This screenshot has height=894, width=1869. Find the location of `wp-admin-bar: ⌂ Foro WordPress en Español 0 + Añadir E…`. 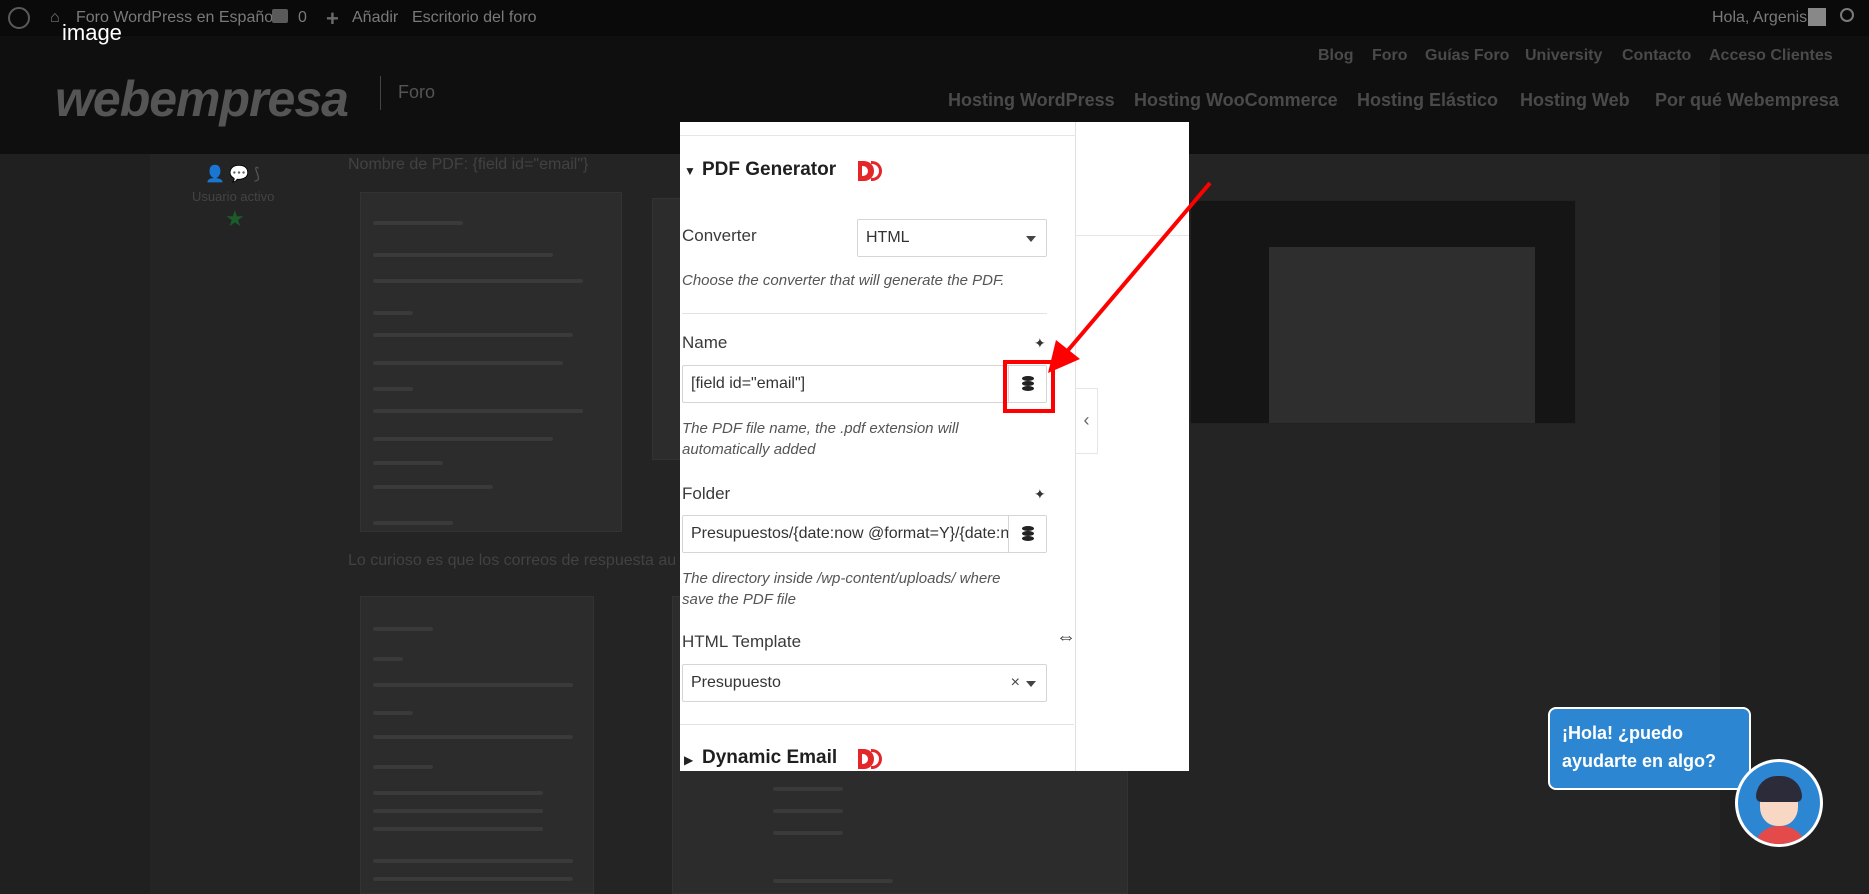

wp-admin-bar: ⌂ Foro WordPress en Español 0 + Añadir E… is located at coordinates (934, 18).